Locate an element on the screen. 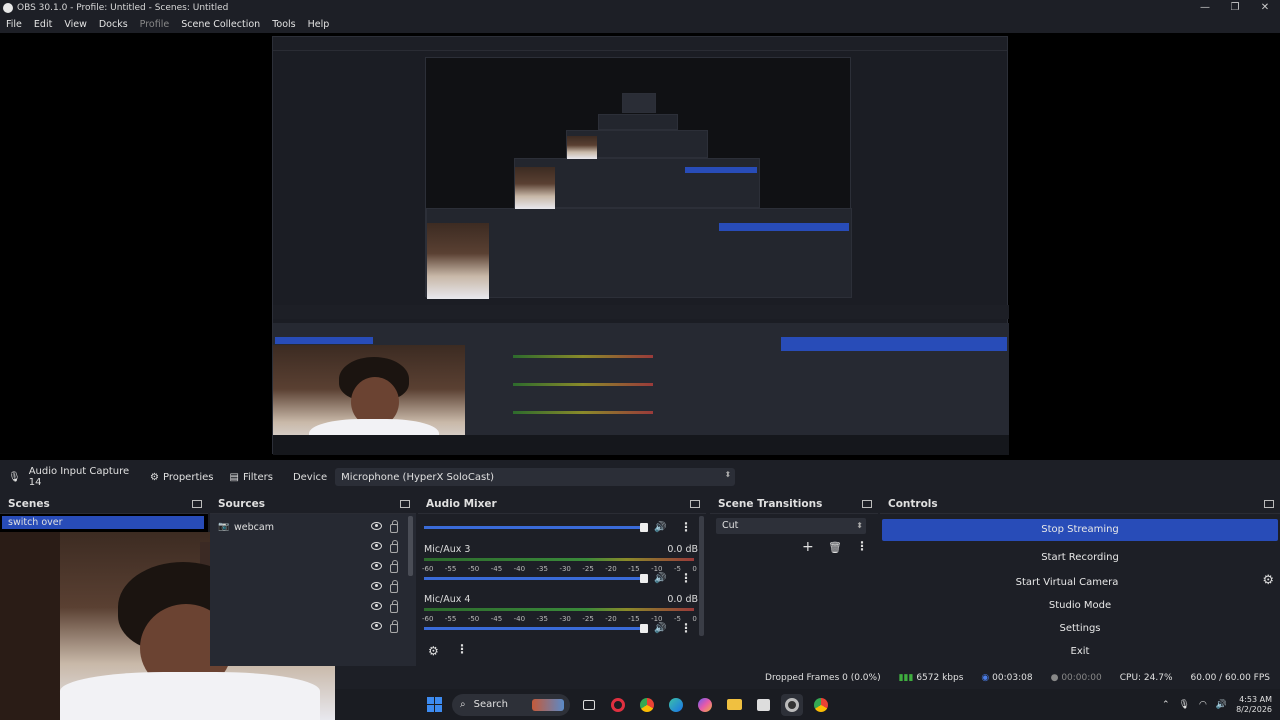  device-select: Microphone (HyperX SoloCast) ⬍ is located at coordinates (535, 477).